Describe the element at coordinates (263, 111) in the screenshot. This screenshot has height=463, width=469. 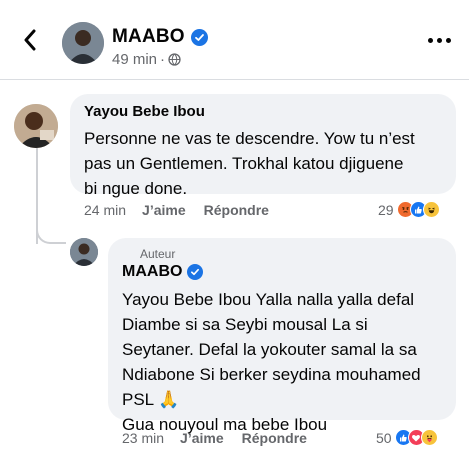
I see `comment-author: Yayou Bebe Ibou` at that location.